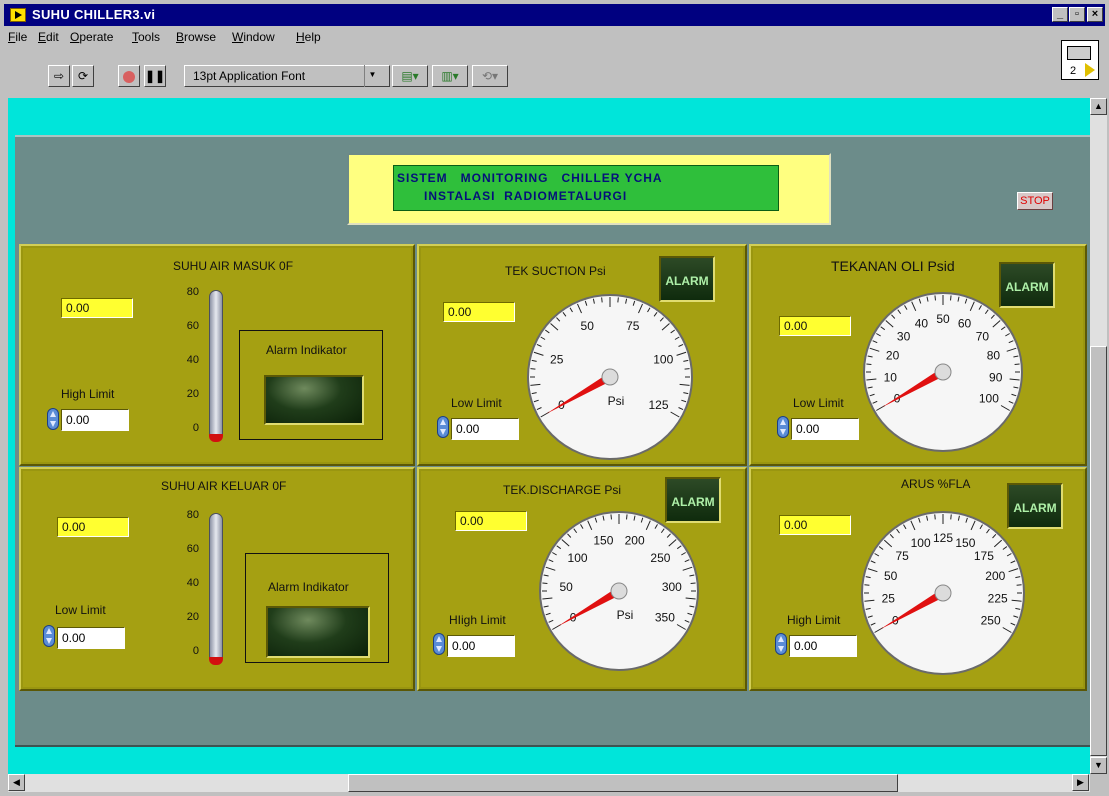 The image size is (1109, 796). What do you see at coordinates (623, 783) in the screenshot?
I see `horizontal-scroll-thumb` at bounding box center [623, 783].